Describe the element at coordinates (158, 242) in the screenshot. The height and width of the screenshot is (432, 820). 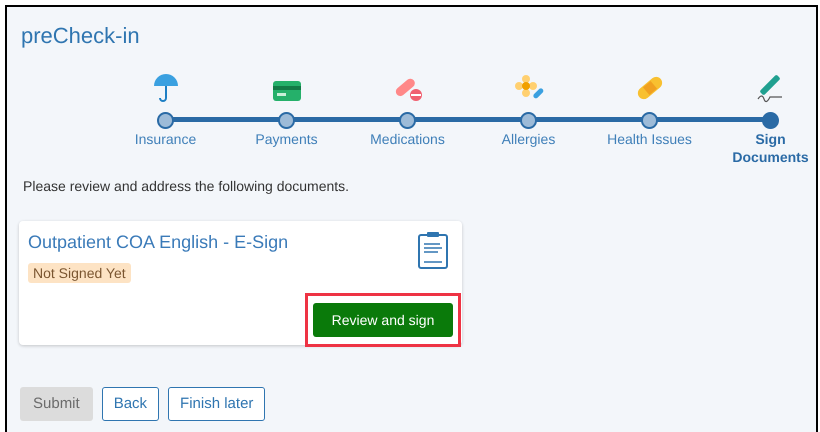
I see `document-title: Outpatient COA English - E-Sign` at that location.